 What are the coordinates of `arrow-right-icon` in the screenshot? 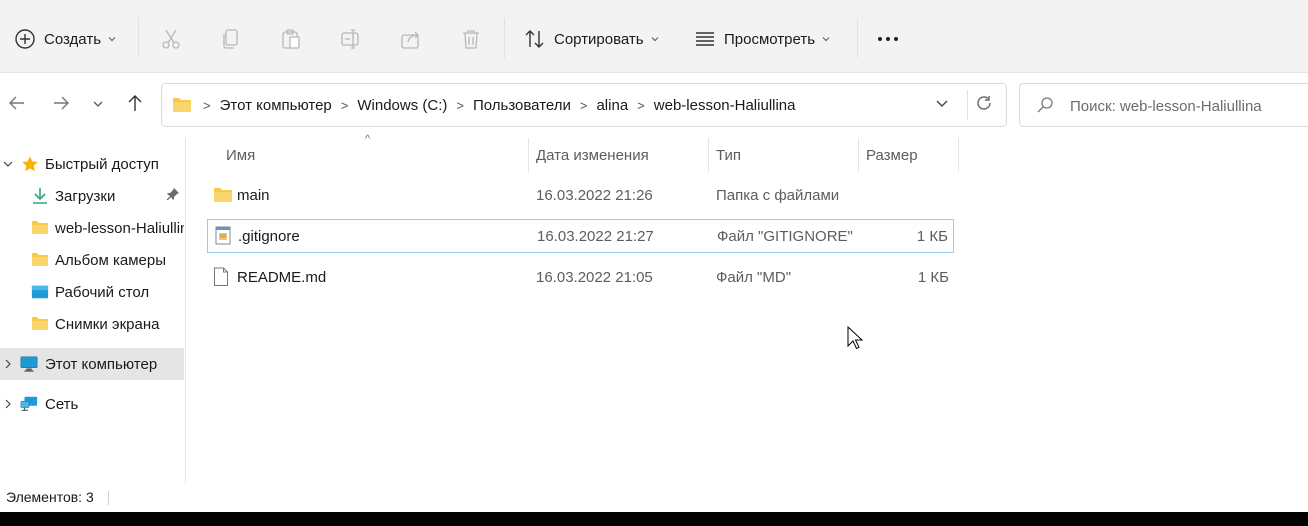 It's located at (61, 105).